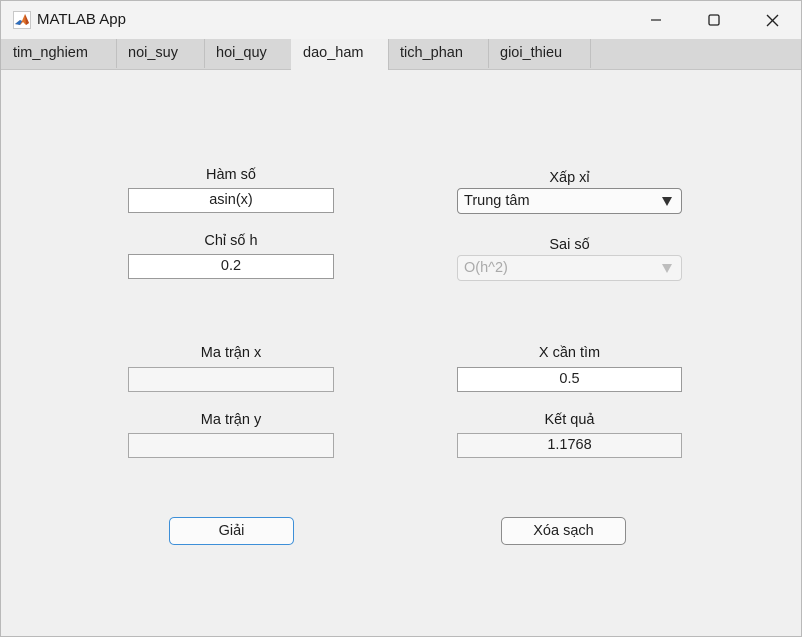  Describe the element at coordinates (569, 268) in the screenshot. I see `sai-so-dropdown: O(h^2)` at that location.